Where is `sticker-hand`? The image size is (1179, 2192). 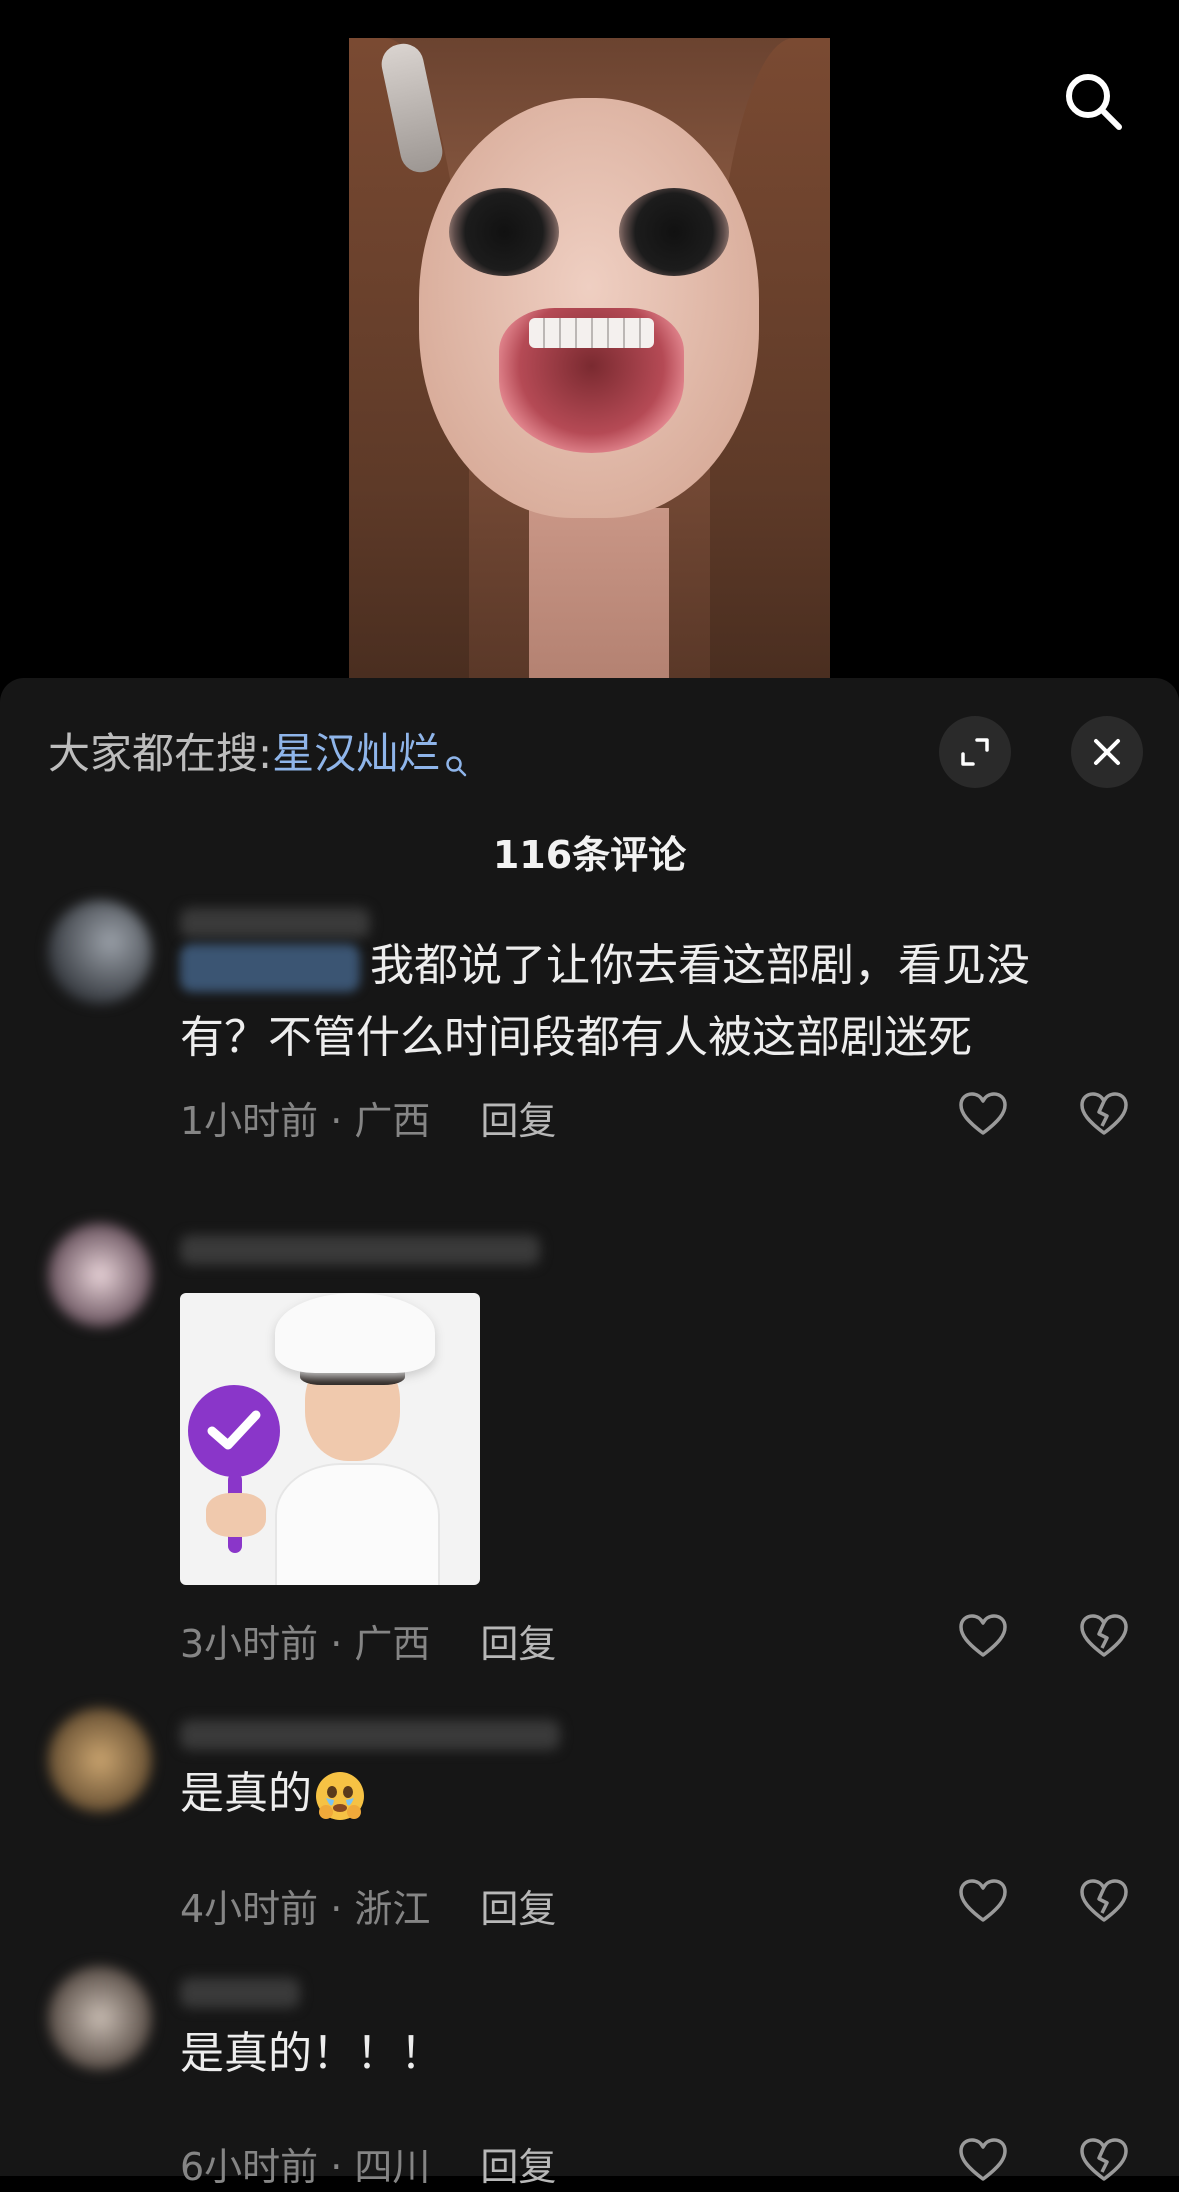
sticker-hand is located at coordinates (236, 1515).